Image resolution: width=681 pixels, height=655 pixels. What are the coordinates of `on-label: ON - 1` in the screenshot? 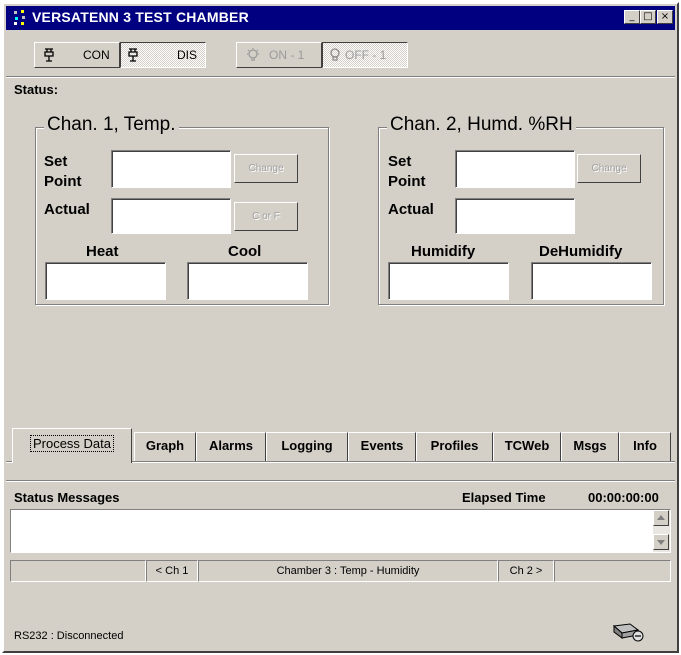 It's located at (287, 55).